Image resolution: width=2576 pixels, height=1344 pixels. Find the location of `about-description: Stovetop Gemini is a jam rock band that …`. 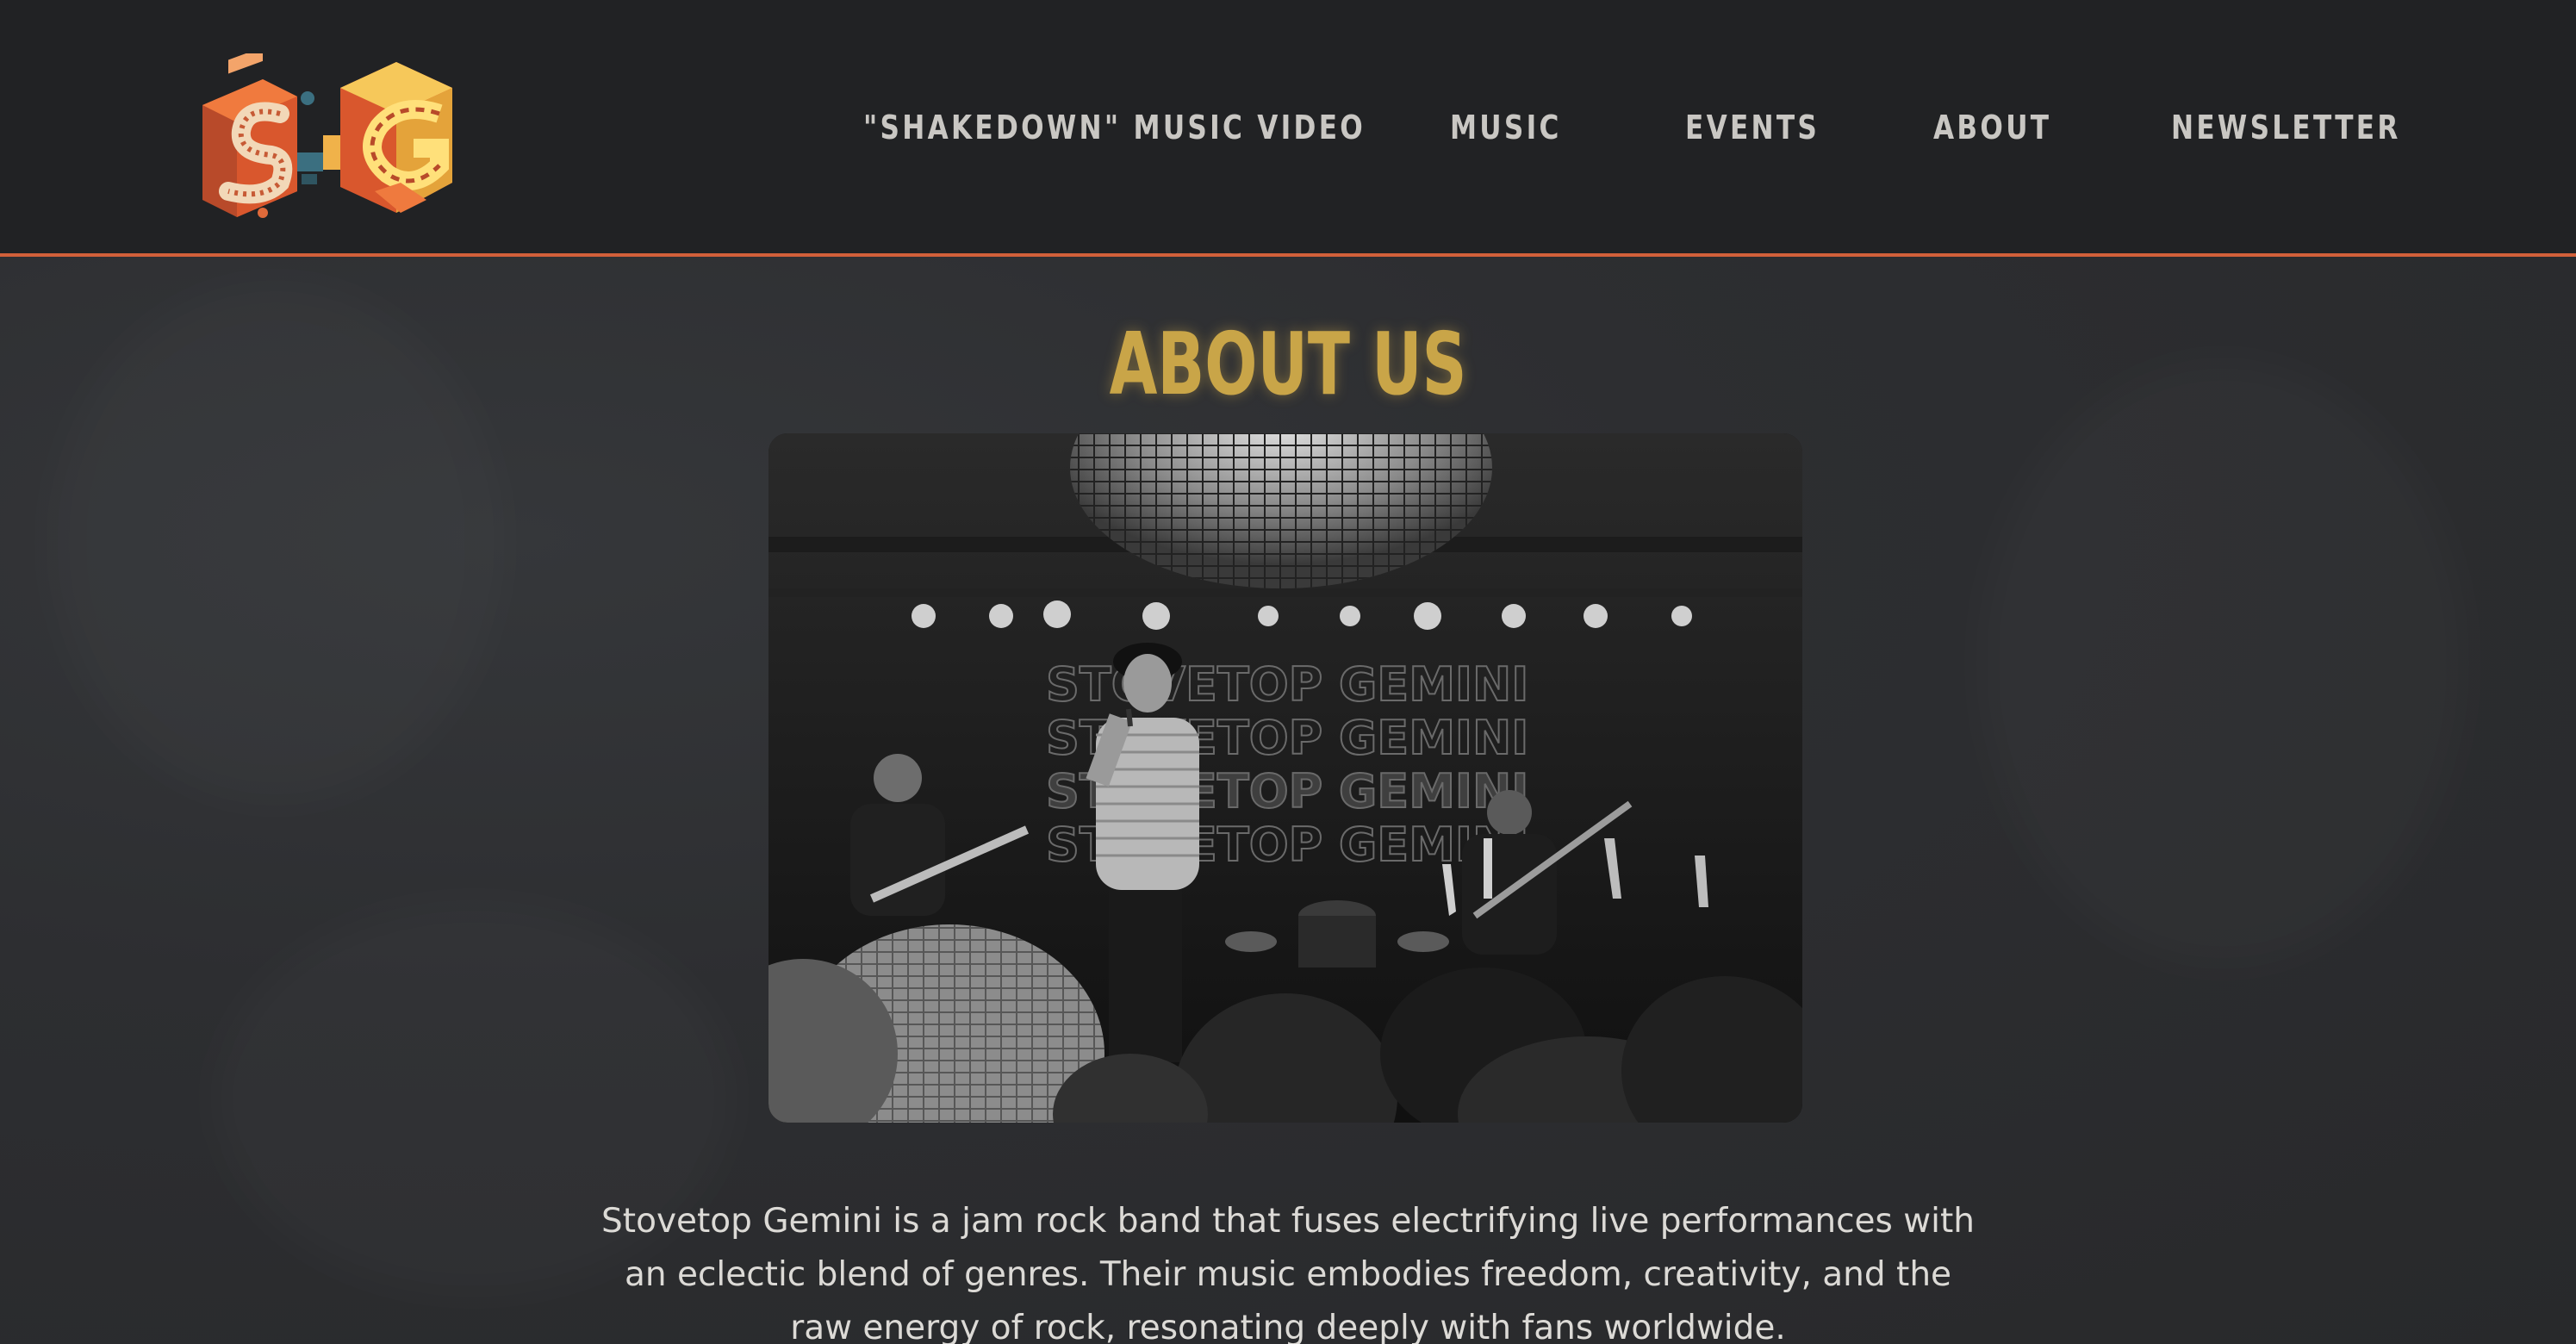

about-description: Stovetop Gemini is a jam rock band that … is located at coordinates (1288, 1273).